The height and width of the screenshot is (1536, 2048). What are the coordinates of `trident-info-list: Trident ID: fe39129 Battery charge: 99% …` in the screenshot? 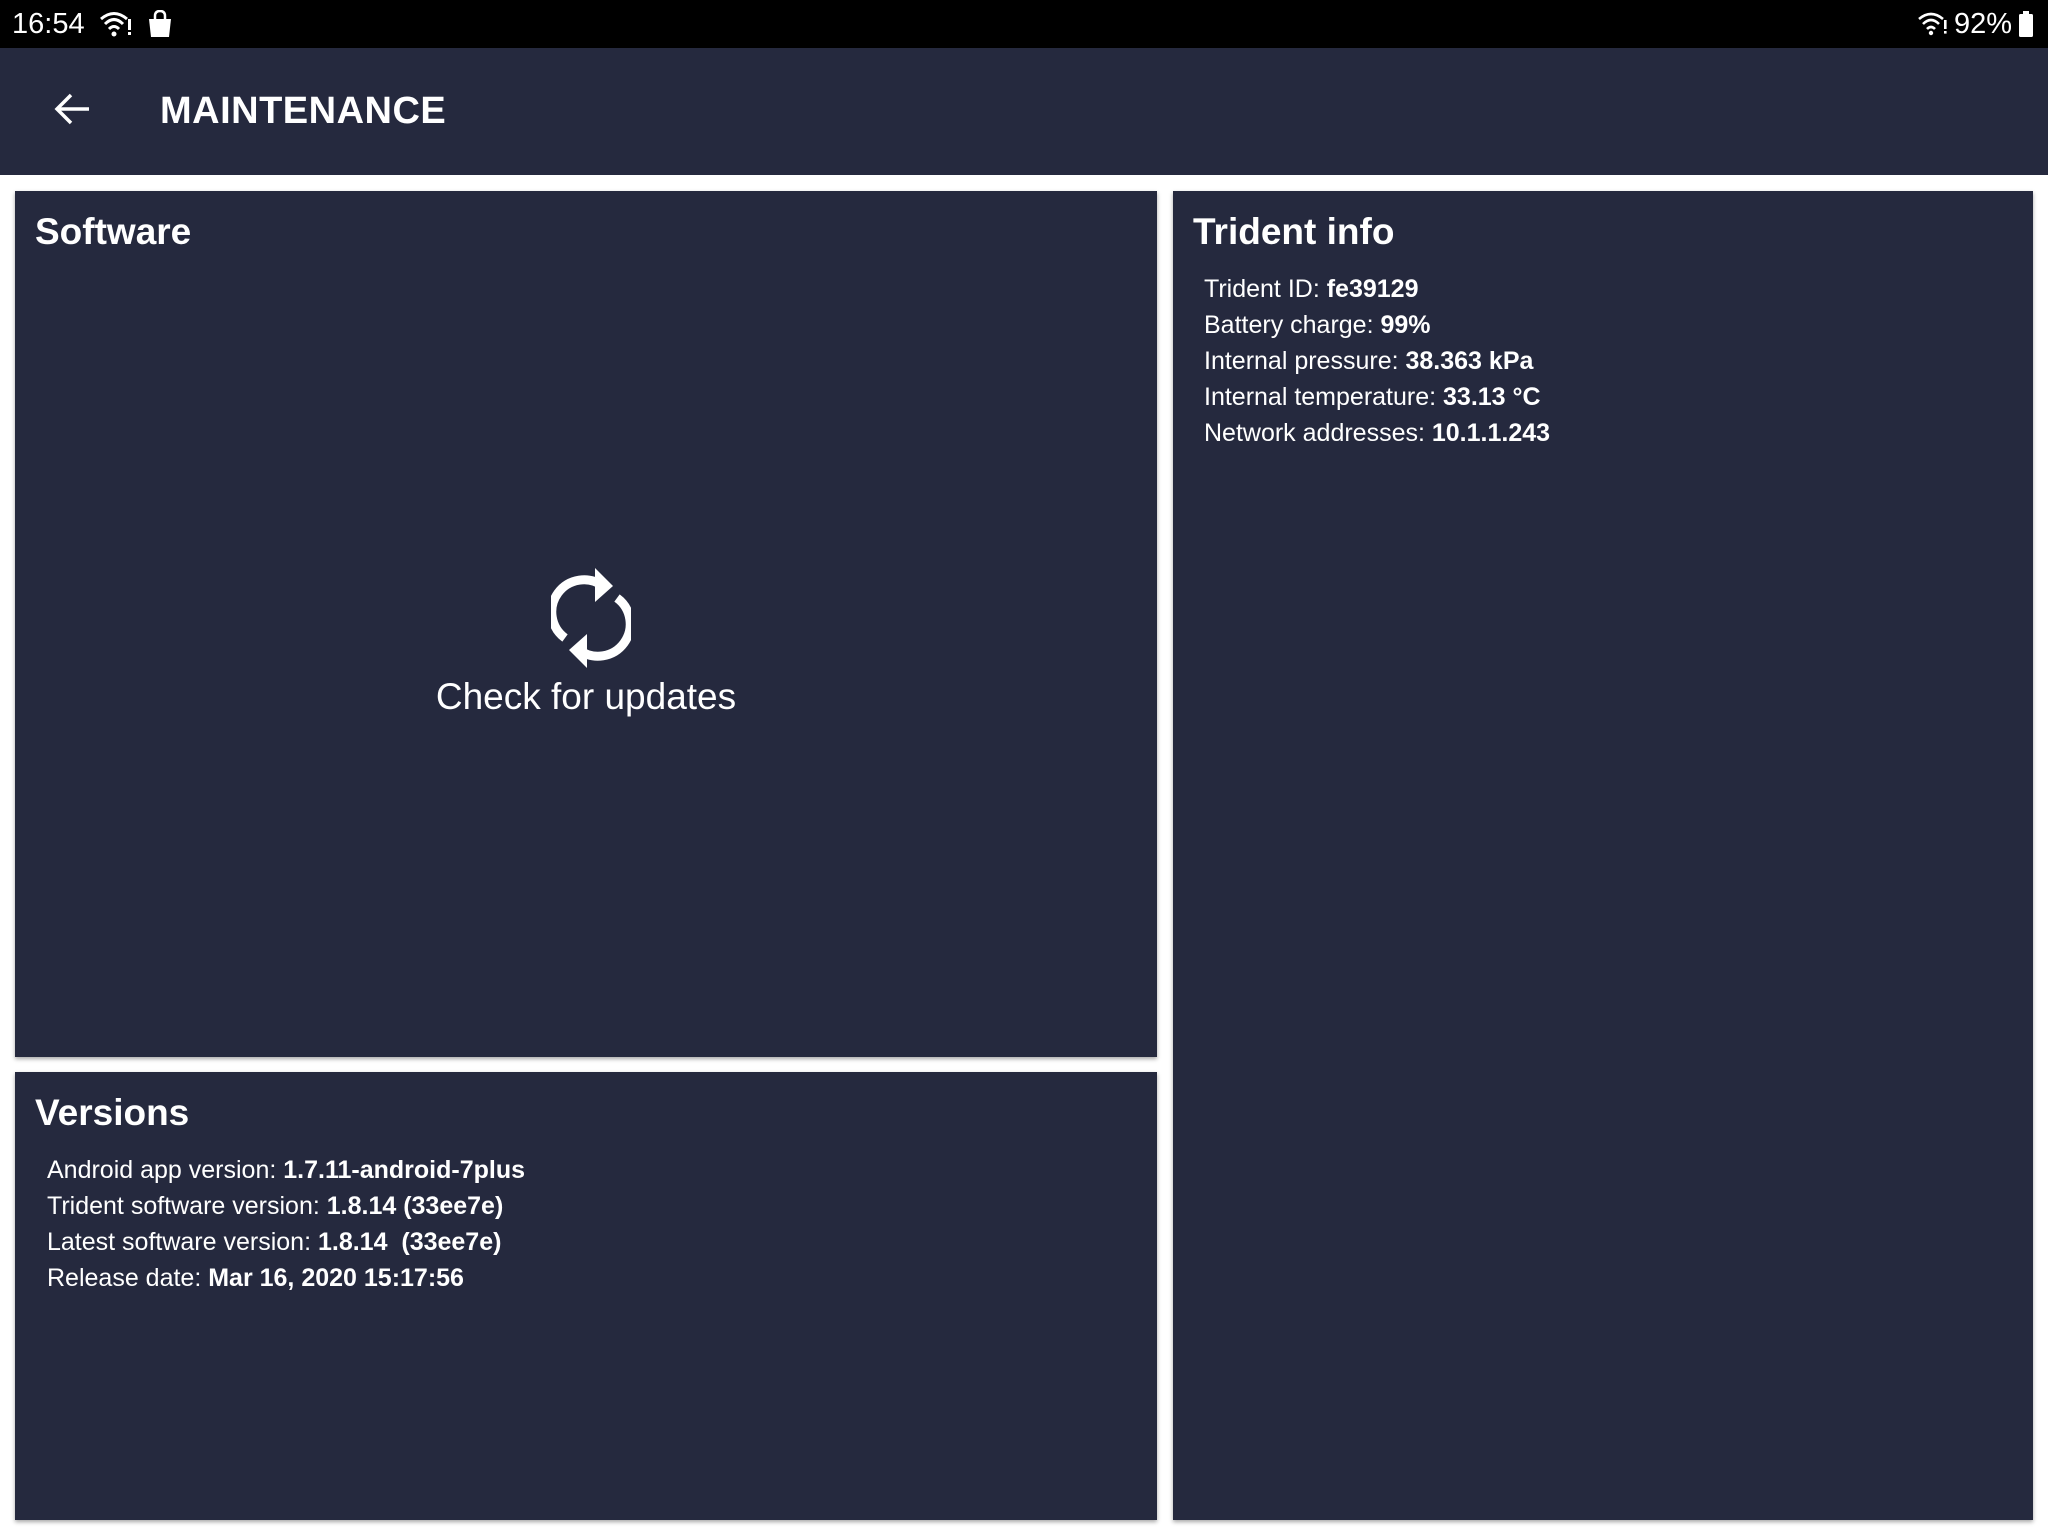 It's located at (1377, 361).